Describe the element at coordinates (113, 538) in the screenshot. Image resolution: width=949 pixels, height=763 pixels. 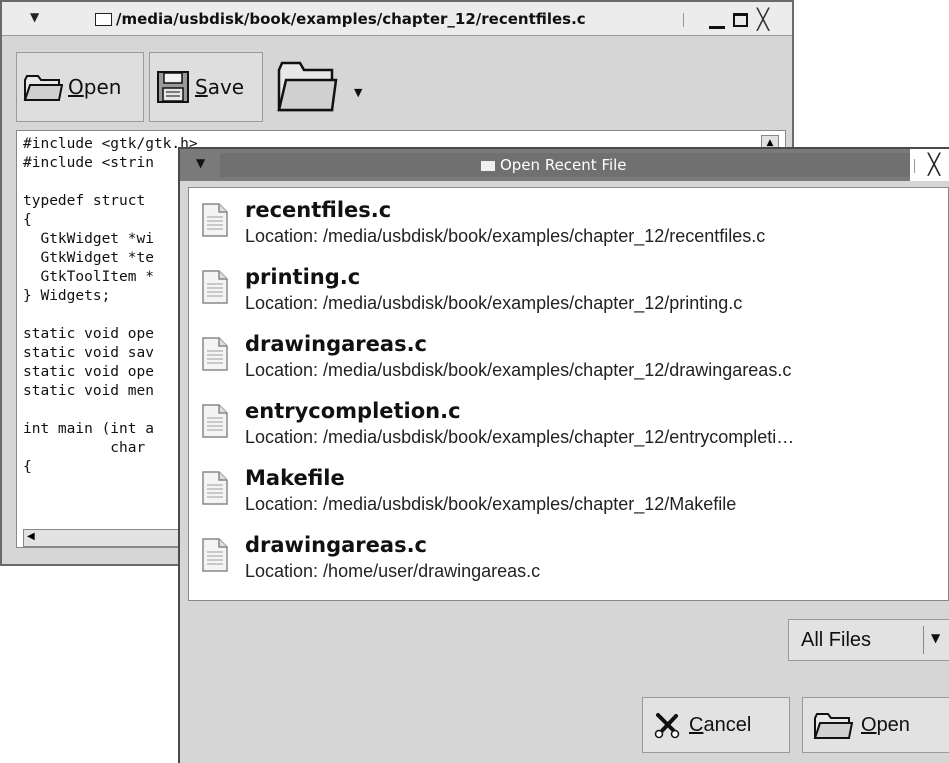
I see `horizontal-scrollbar: ◀` at that location.